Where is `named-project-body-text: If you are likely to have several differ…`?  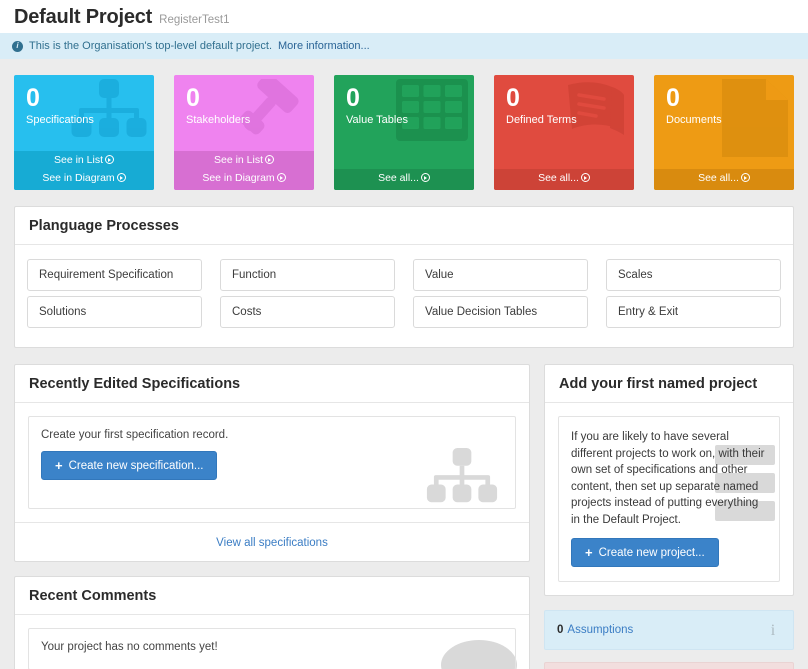 named-project-body-text: If you are likely to have several differ… is located at coordinates (668, 478).